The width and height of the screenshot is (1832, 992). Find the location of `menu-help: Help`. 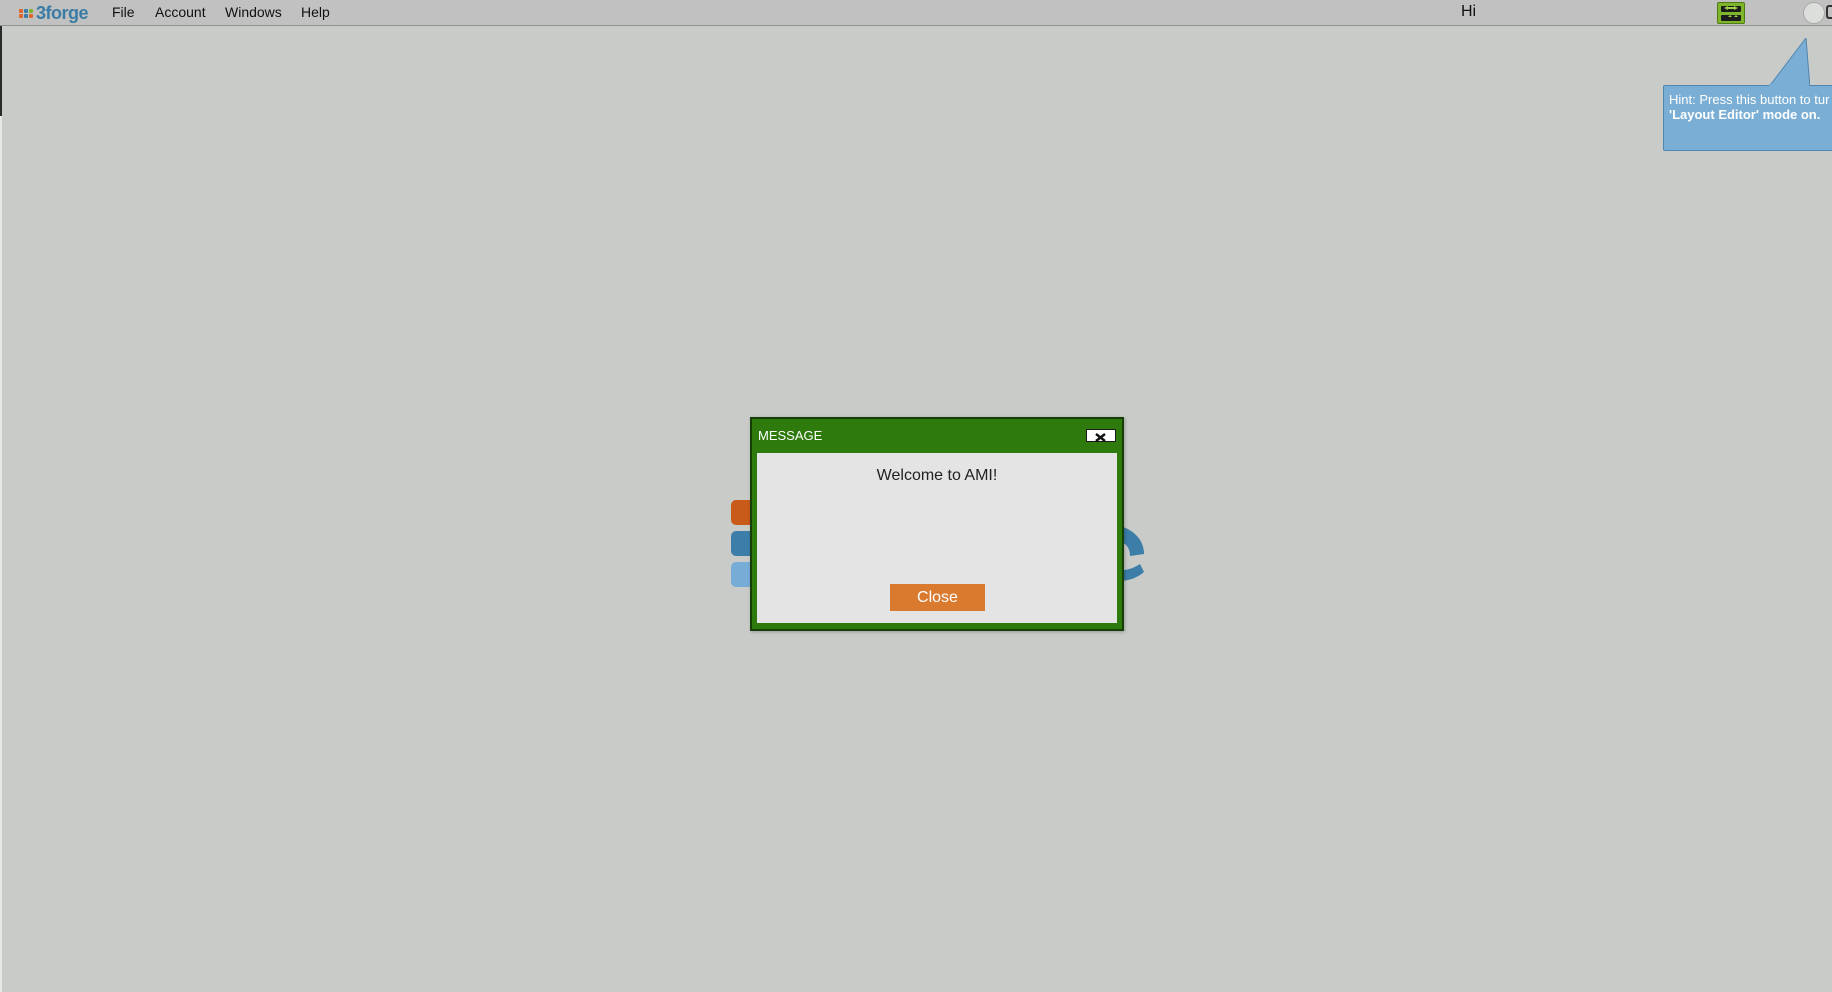

menu-help: Help is located at coordinates (315, 12).